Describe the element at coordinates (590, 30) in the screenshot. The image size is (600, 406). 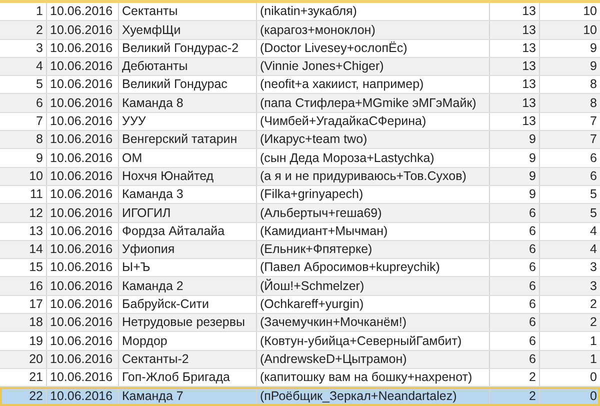
I see `table-cell-text: 10` at that location.